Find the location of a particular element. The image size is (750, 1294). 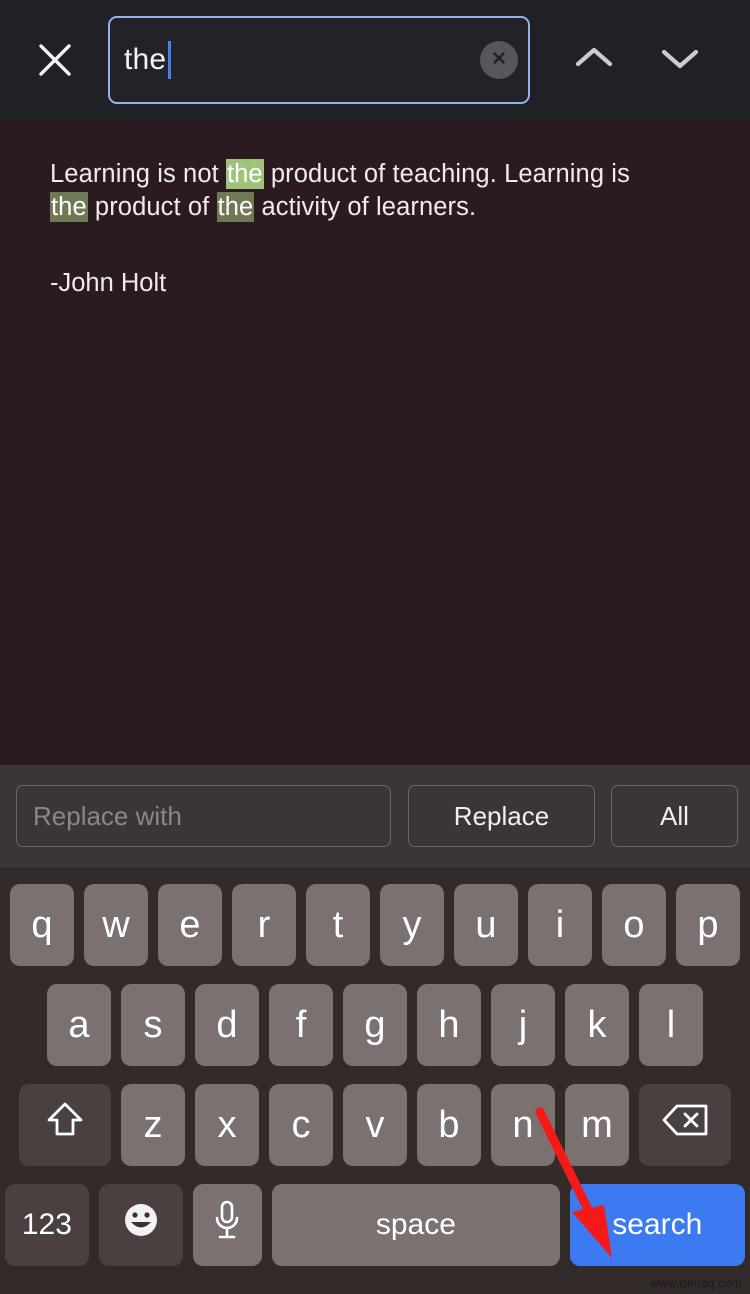

key-v: v is located at coordinates (375, 1125).